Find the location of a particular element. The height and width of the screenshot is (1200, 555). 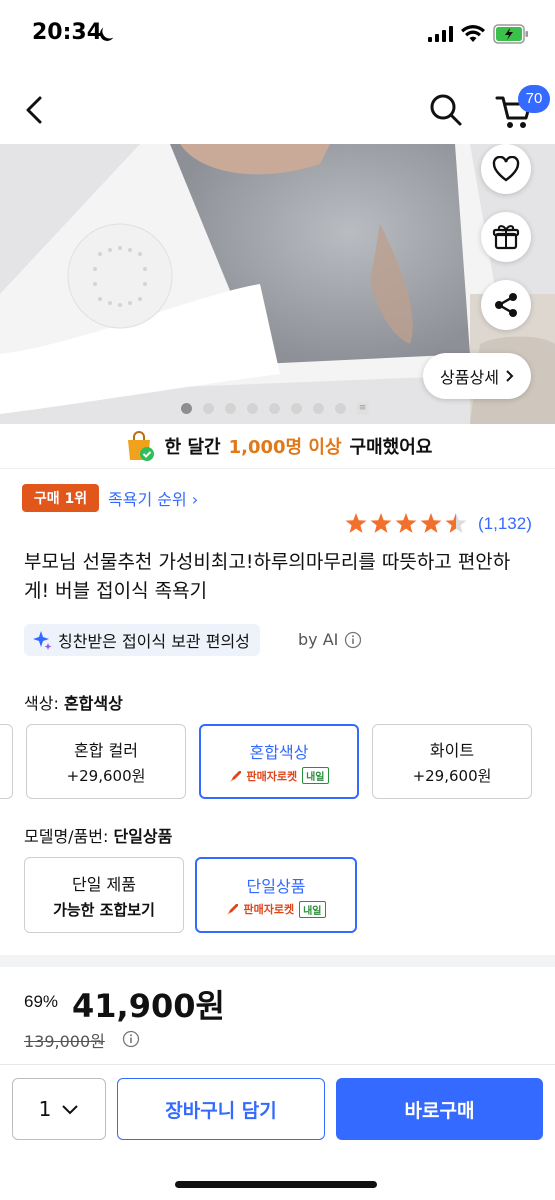

banner-suffix: 구매했어요 is located at coordinates (391, 447).